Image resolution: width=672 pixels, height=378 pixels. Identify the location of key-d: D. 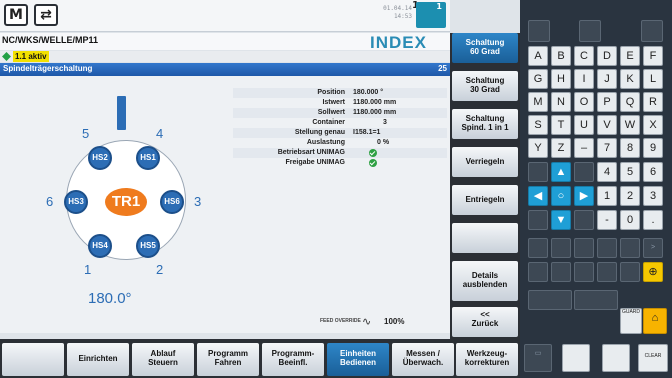
(607, 56).